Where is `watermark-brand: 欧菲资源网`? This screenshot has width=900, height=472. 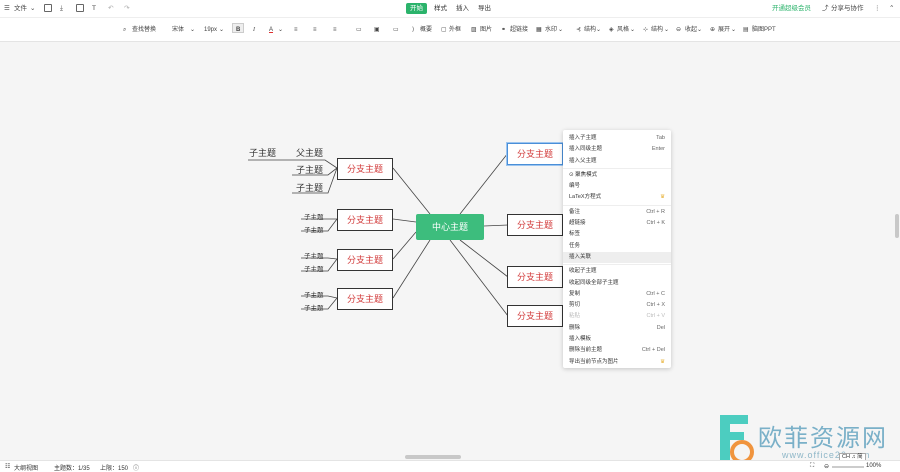
watermark-brand: 欧菲资源网 is located at coordinates (823, 438).